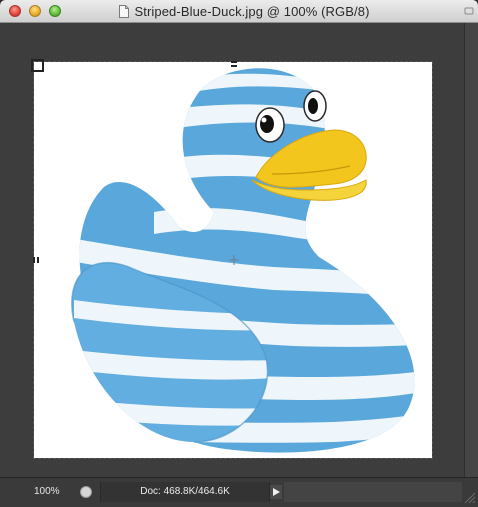 The height and width of the screenshot is (507, 478). I want to click on edge-handle-bottom, so click(234, 66).